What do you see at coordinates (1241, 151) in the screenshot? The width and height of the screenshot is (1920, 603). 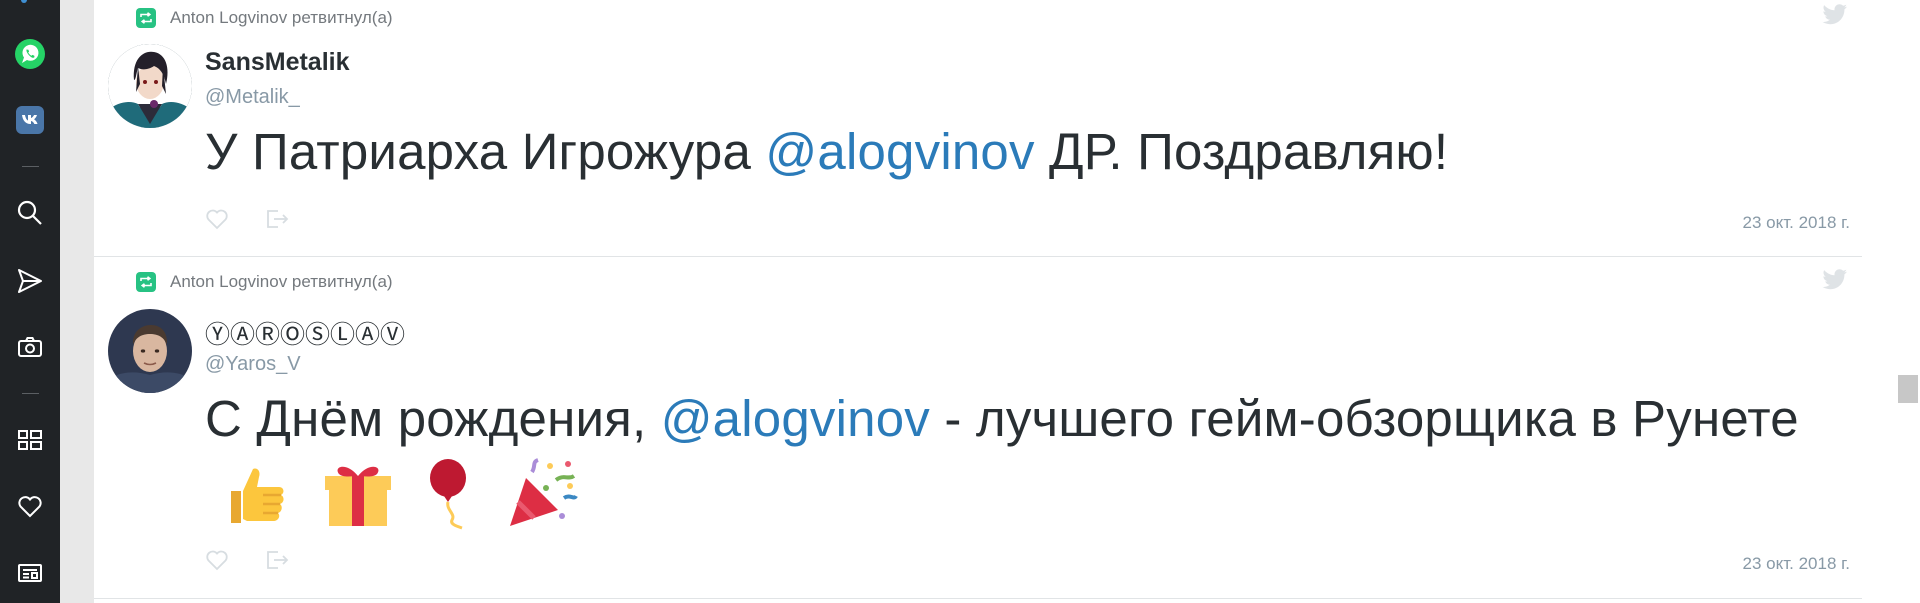 I see `tweet-text-part: ДР. Поздравляю!` at bounding box center [1241, 151].